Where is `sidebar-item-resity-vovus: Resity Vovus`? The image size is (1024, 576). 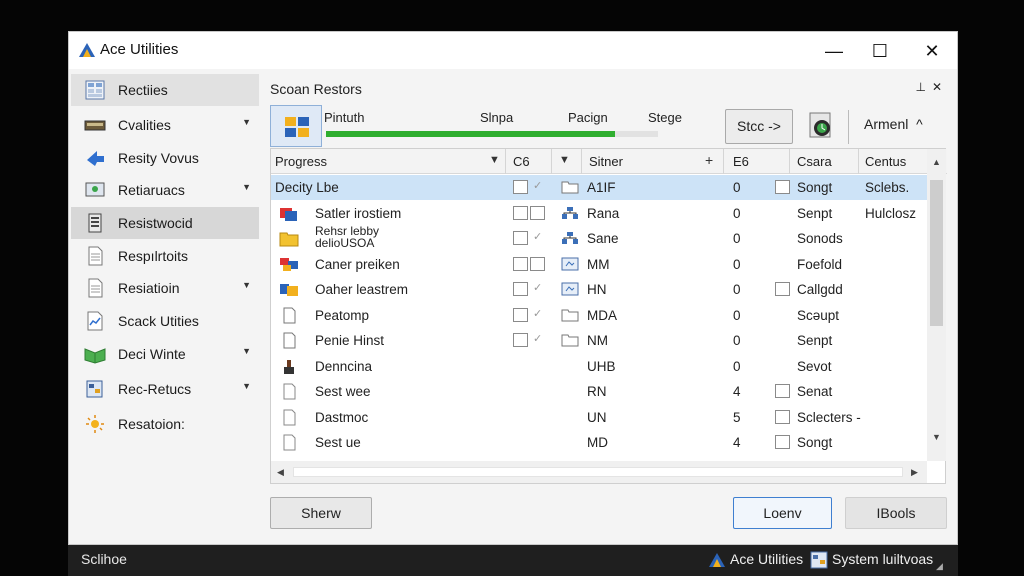
sidebar-item-resity-vovus: Resity Vovus is located at coordinates (165, 158).